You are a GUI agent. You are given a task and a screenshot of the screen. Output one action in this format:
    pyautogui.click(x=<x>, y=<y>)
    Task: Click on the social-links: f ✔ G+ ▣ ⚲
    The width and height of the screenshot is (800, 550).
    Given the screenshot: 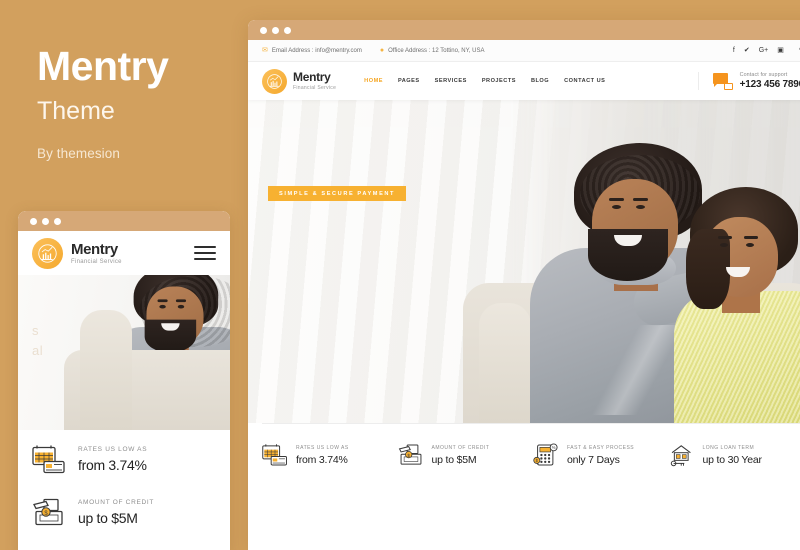 What is the action you would take?
    pyautogui.click(x=766, y=50)
    